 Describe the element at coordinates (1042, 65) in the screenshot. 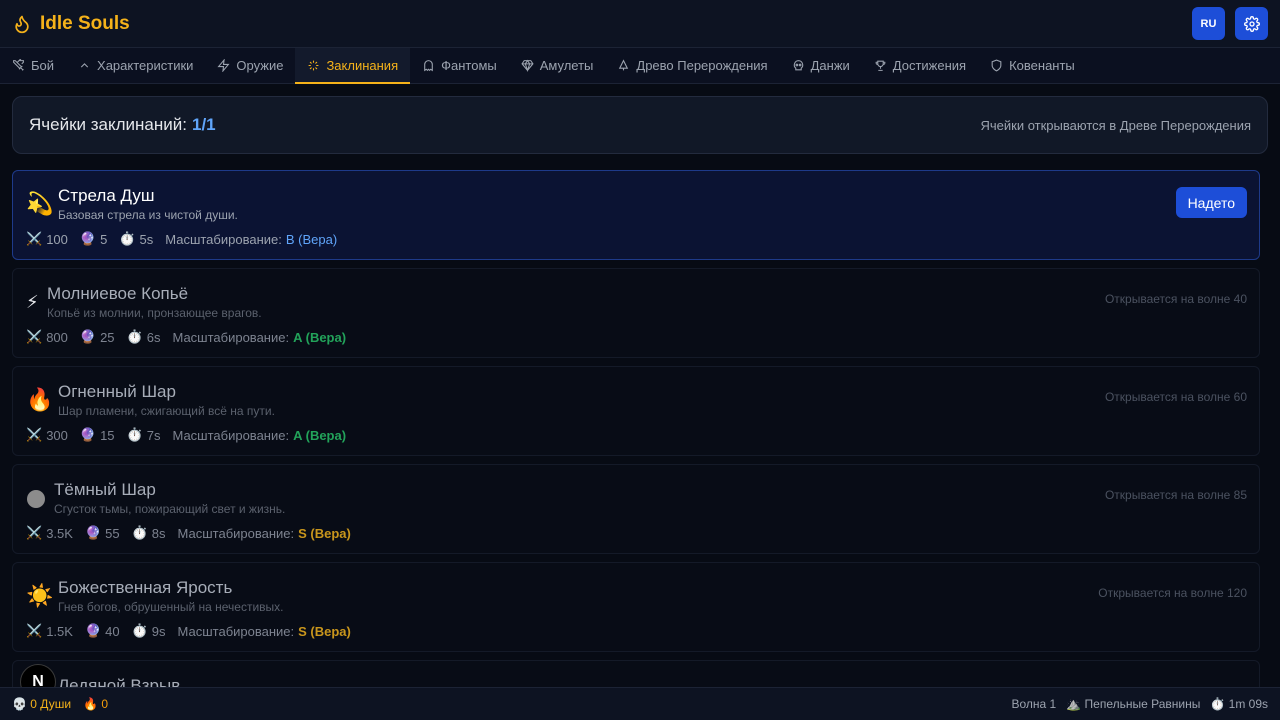

I see `tab-label: Ковенанты` at that location.